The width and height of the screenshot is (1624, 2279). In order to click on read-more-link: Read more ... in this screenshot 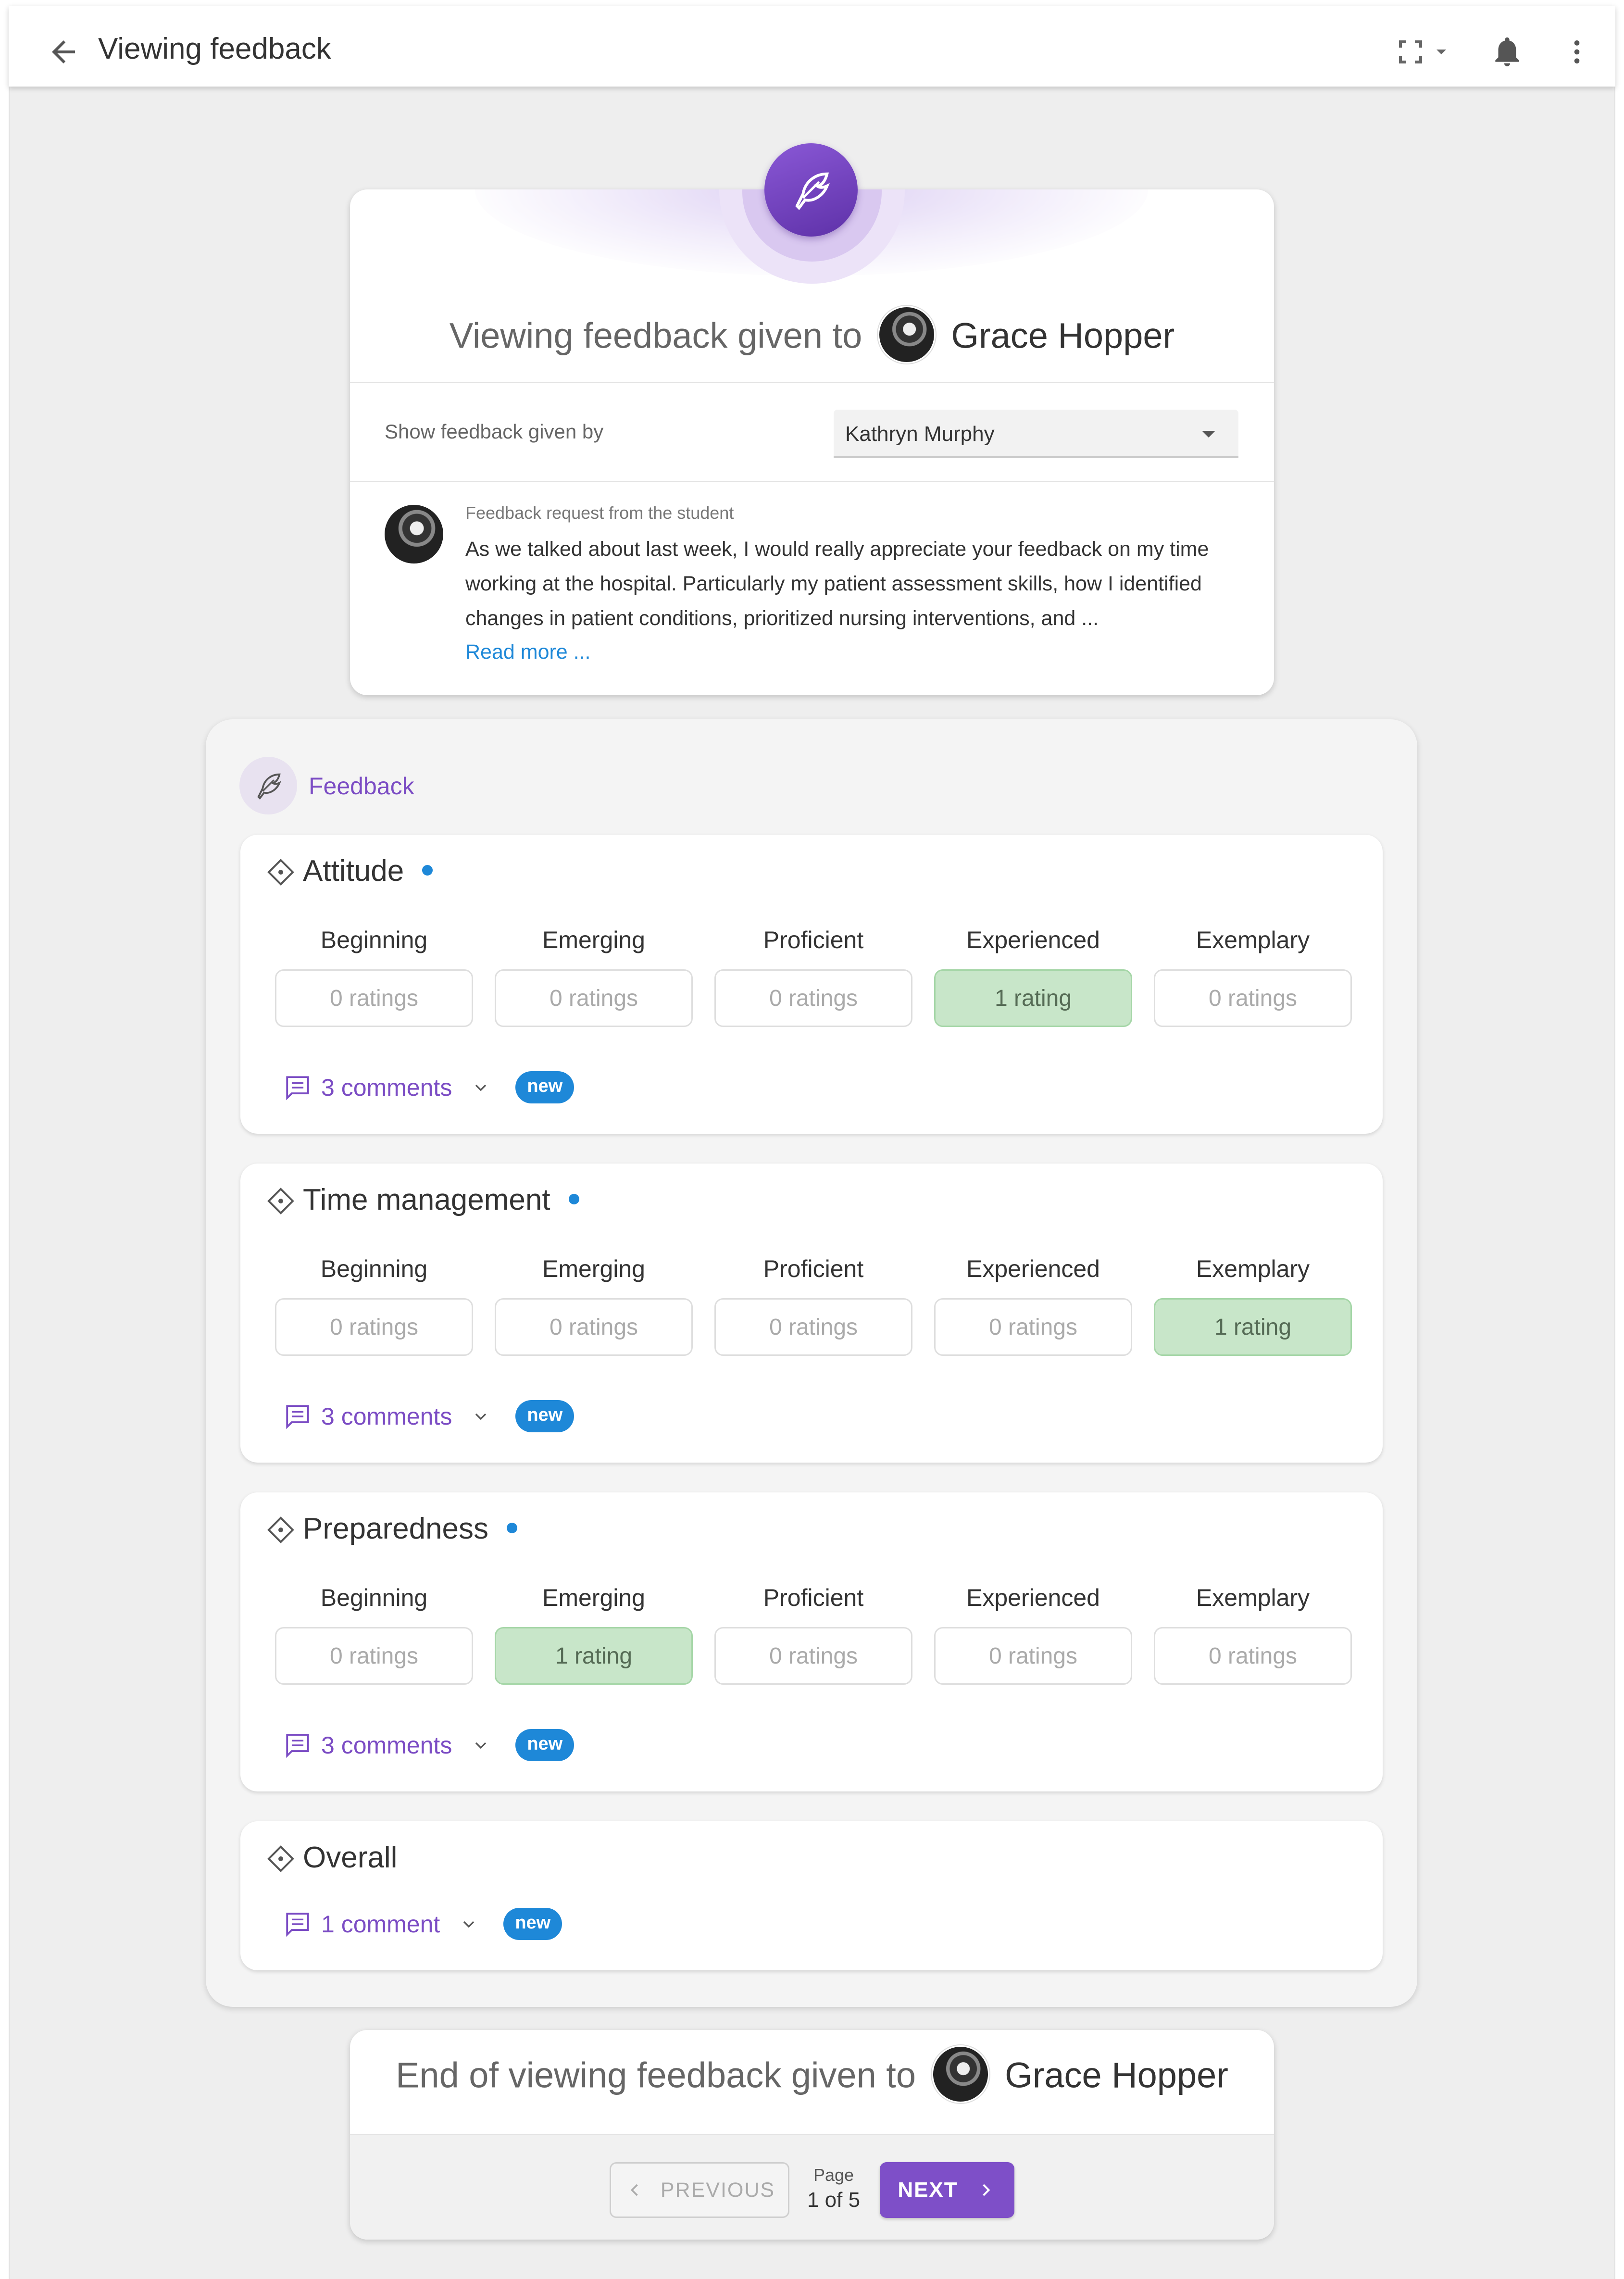, I will do `click(528, 652)`.